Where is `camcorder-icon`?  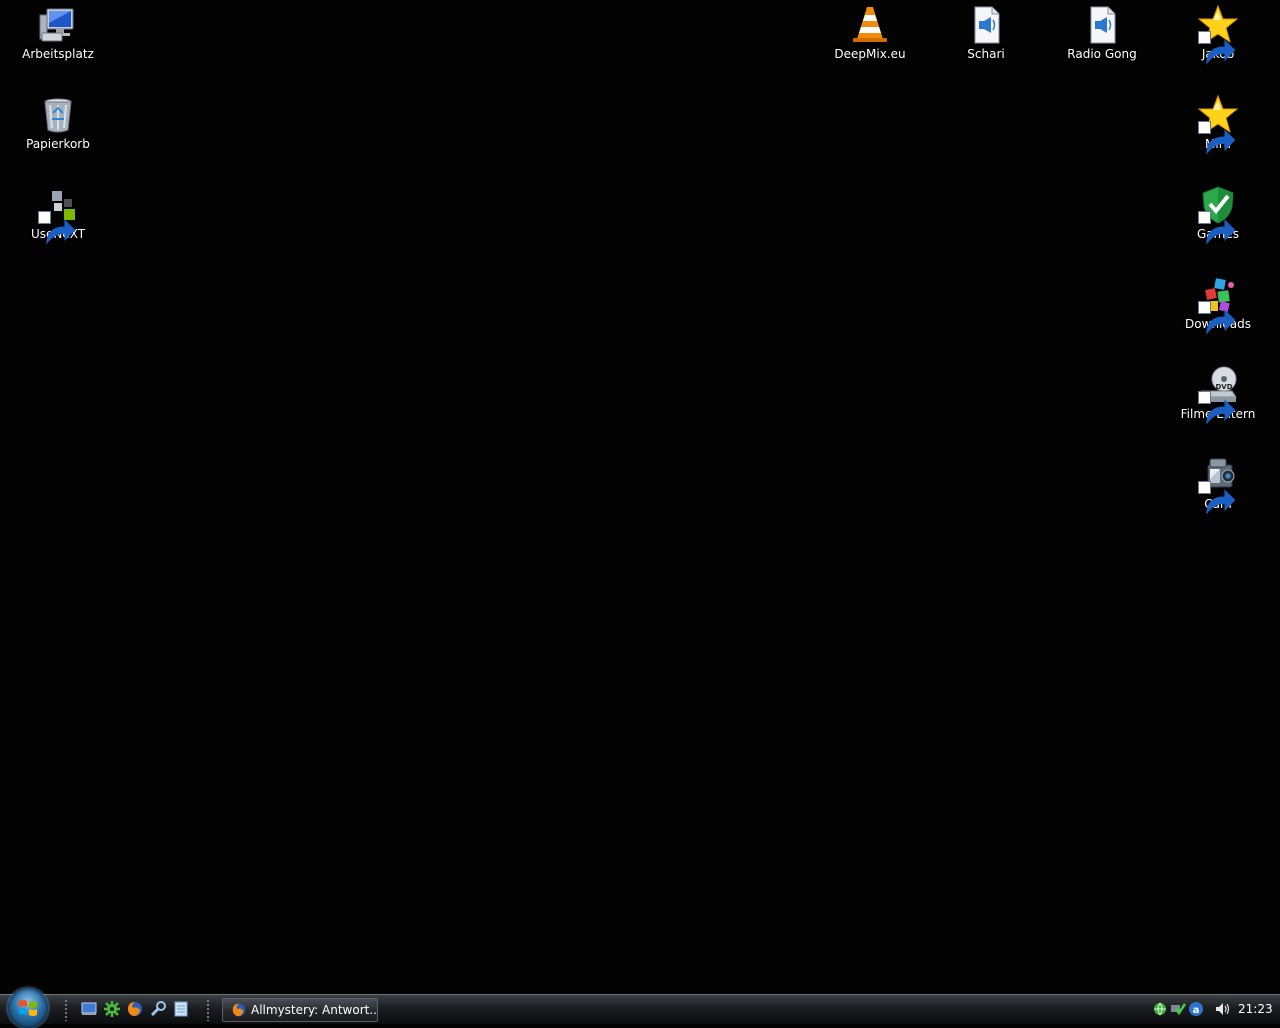
camcorder-icon is located at coordinates (1218, 485).